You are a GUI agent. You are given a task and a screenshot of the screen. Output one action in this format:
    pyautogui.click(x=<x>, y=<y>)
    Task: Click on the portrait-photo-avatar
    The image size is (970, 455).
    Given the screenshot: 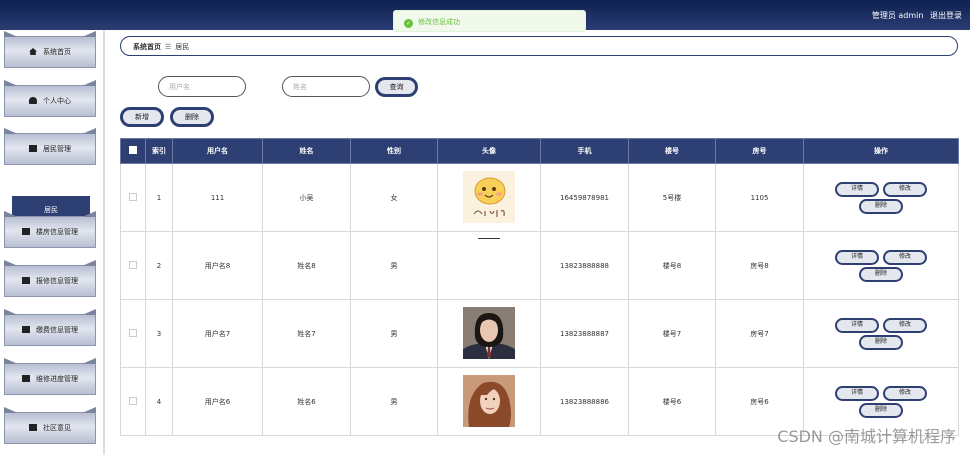 What is the action you would take?
    pyautogui.click(x=489, y=400)
    